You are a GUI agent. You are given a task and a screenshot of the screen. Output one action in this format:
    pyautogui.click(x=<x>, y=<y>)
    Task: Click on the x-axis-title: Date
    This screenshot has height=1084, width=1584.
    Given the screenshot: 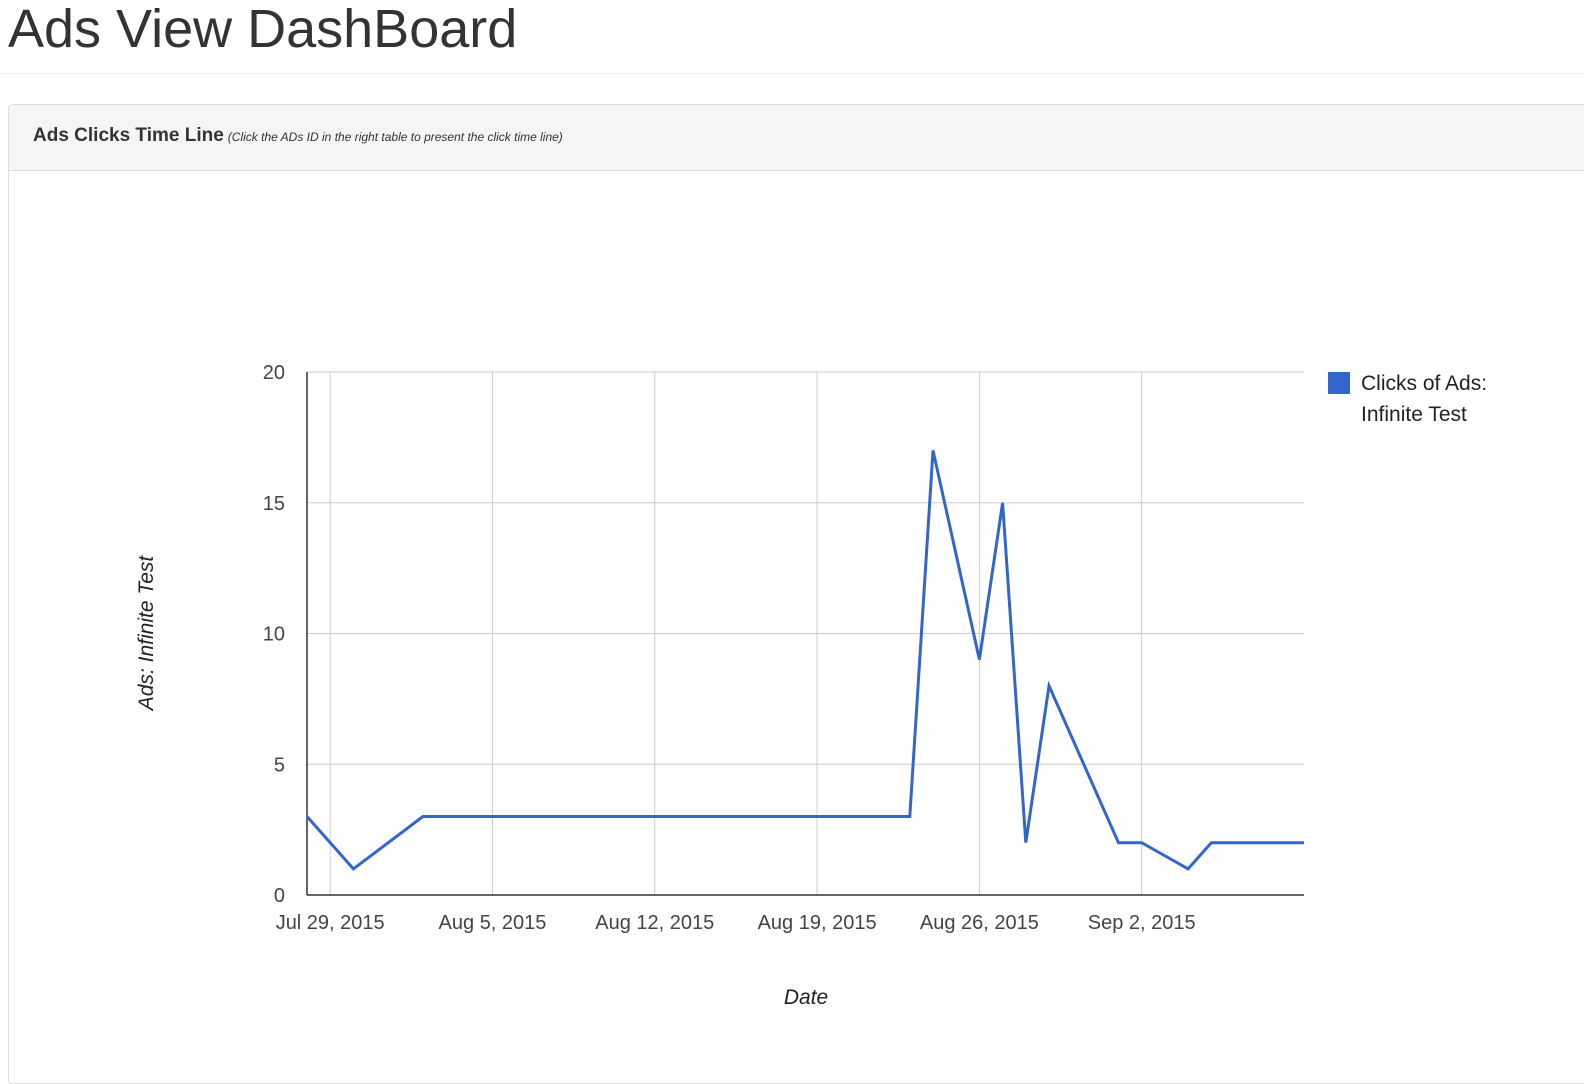 What is the action you would take?
    pyautogui.click(x=806, y=997)
    